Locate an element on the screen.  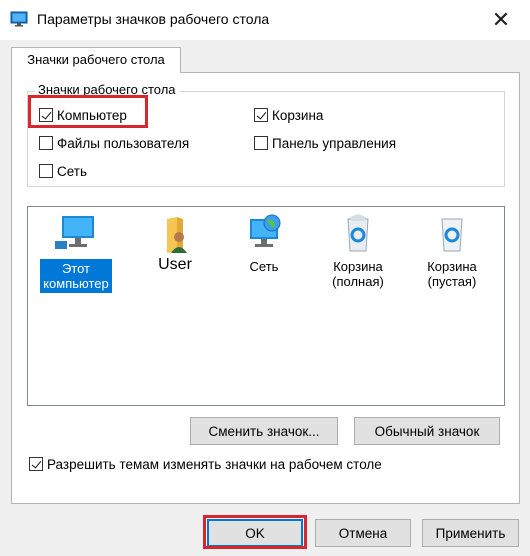
icon-item-user: User is located at coordinates (175, 243).